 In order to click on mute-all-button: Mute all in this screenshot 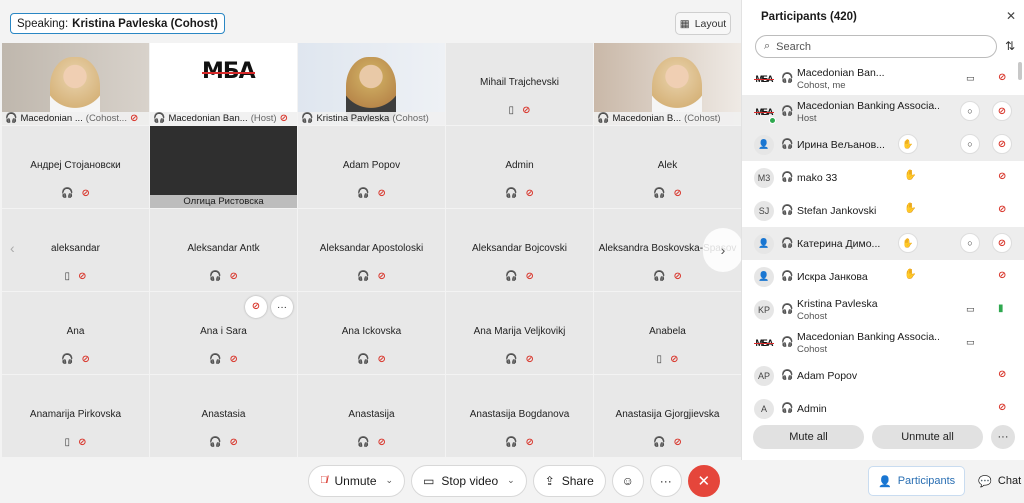, I will do `click(808, 437)`.